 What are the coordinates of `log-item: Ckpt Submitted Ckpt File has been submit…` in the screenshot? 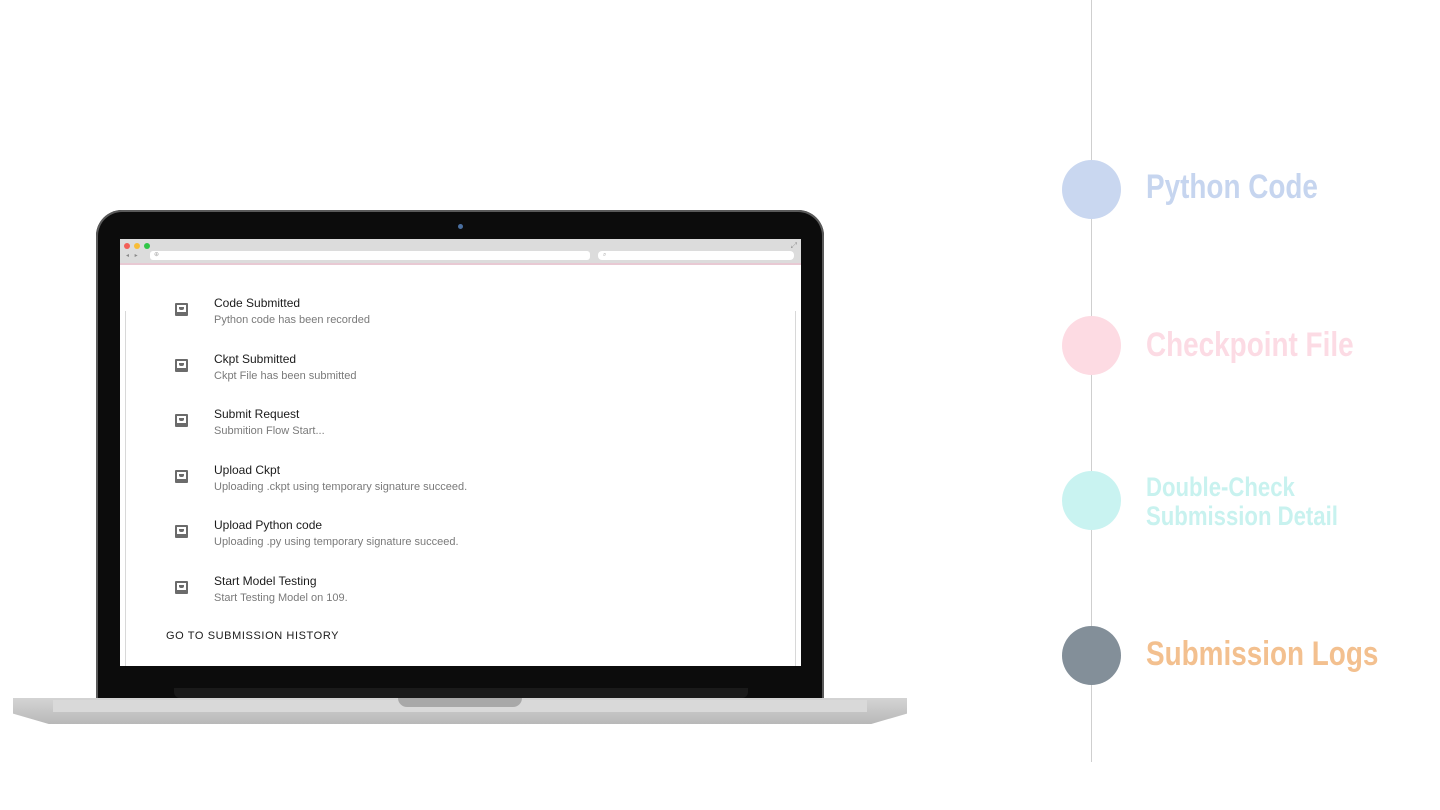 It's located at (466, 378).